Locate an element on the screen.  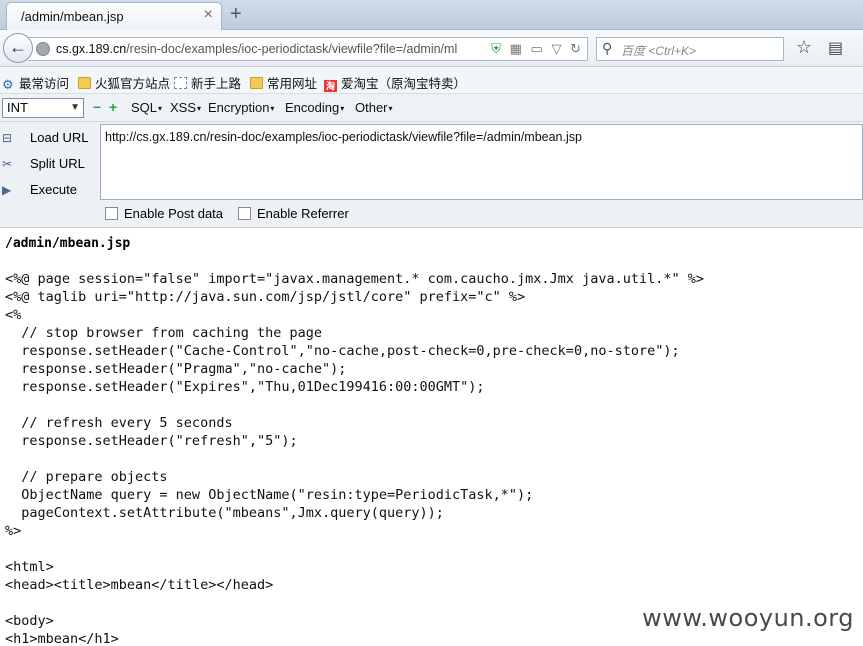
plus-icon: + is located at coordinates (113, 107).